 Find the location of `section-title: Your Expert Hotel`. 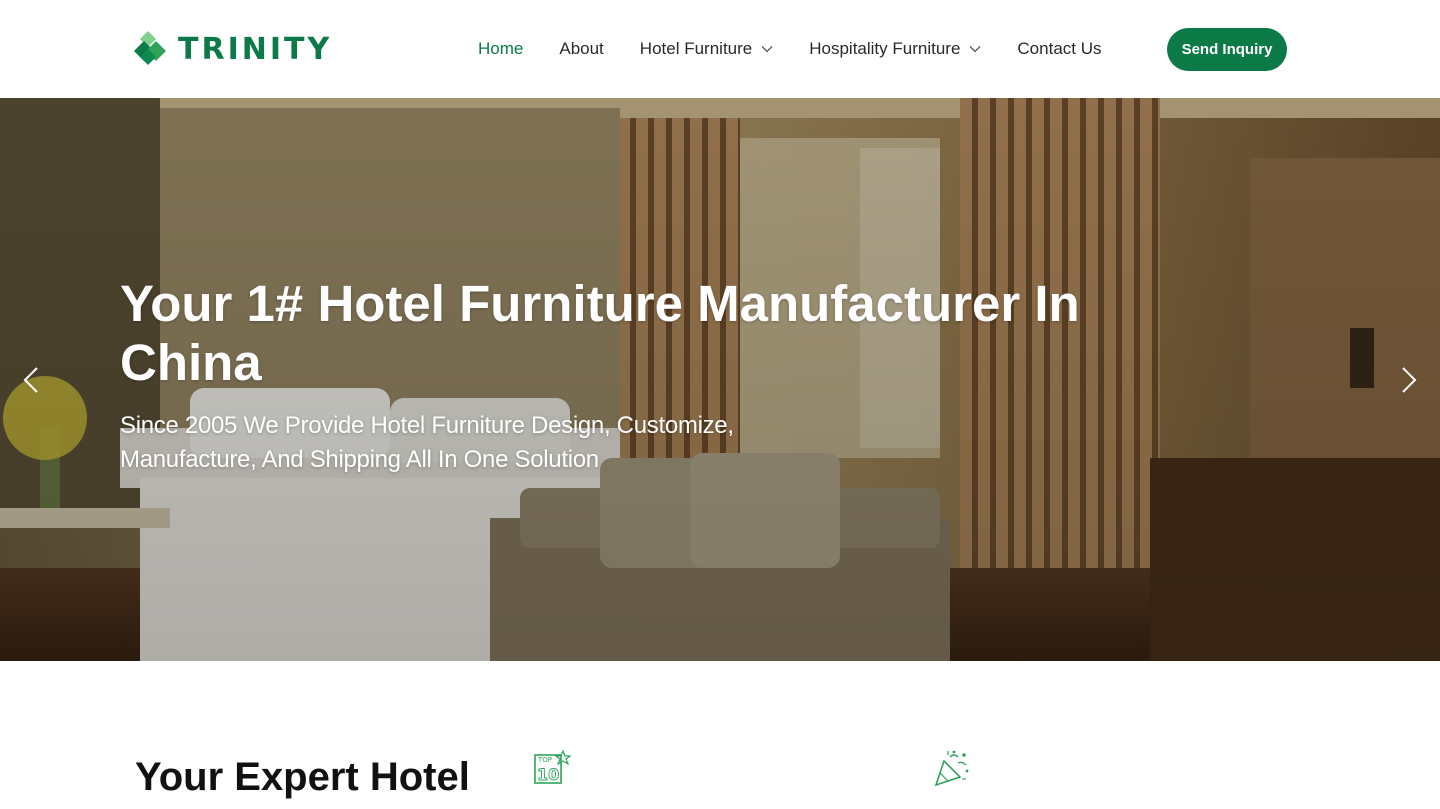

section-title: Your Expert Hotel is located at coordinates (302, 777).